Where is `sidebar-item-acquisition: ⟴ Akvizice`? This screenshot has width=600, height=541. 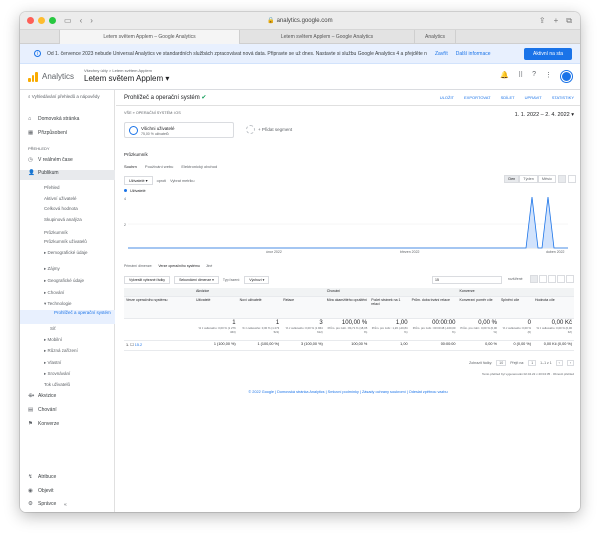 sidebar-item-acquisition: ⟴ Akvizice is located at coordinates (67, 396).